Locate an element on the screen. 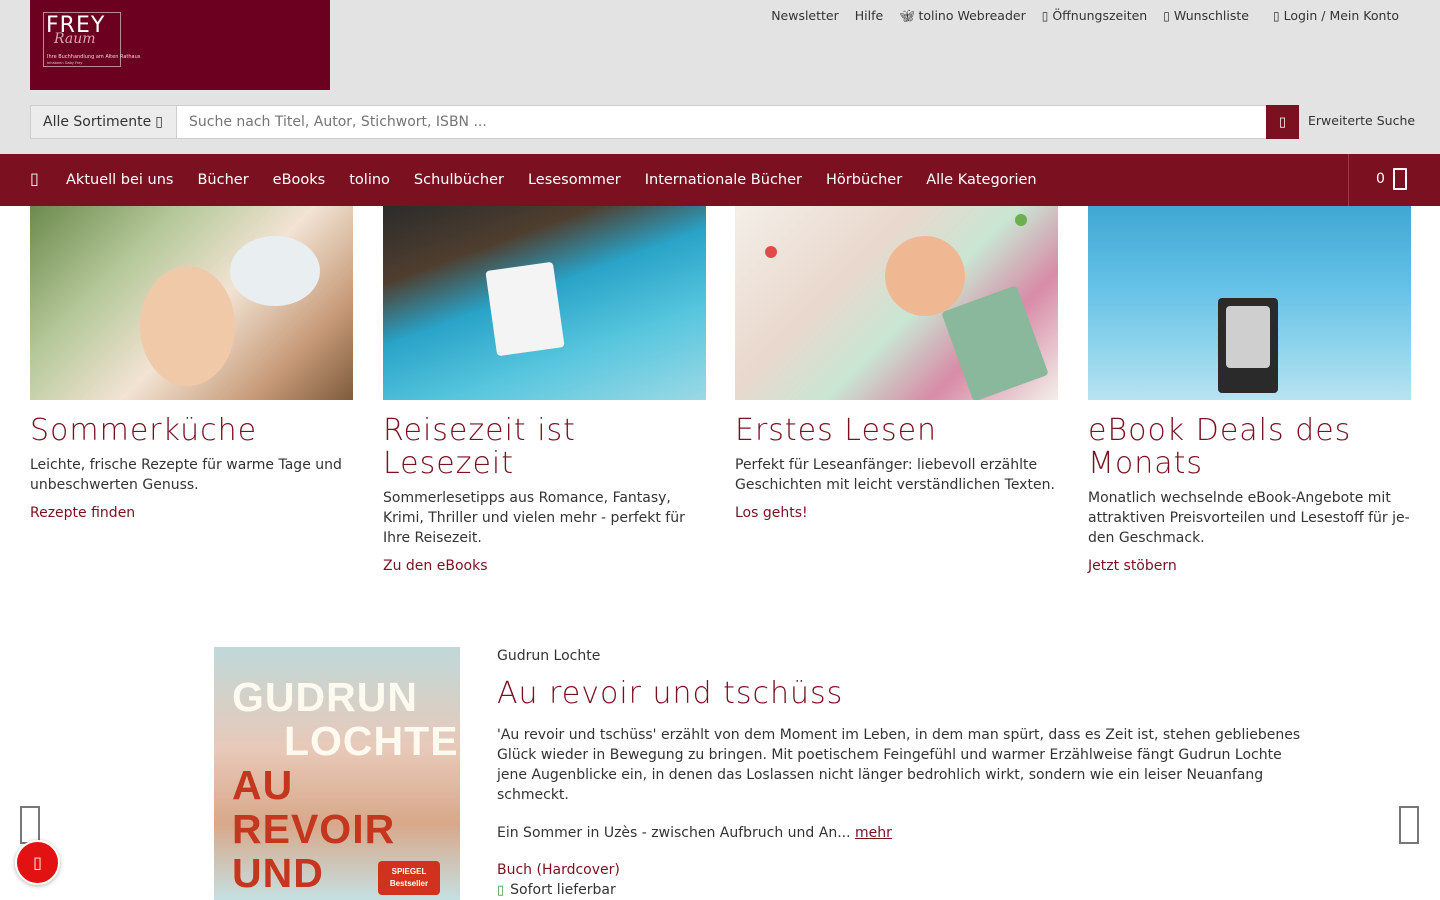  nav-item-hoerbuecher: Hörbücher is located at coordinates (864, 180).